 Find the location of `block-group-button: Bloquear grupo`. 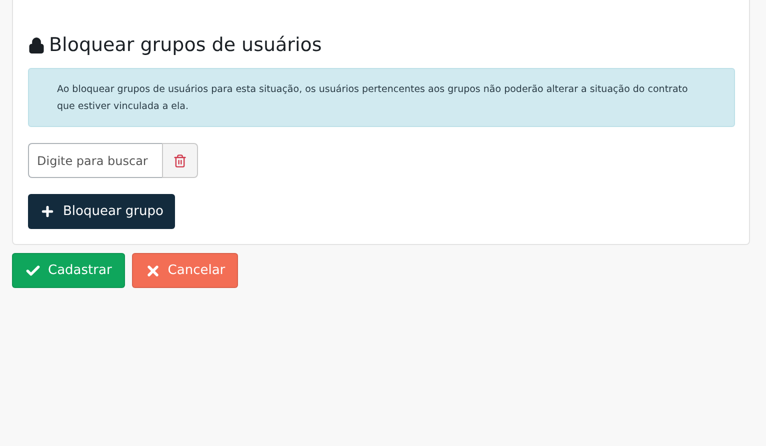

block-group-button: Bloquear grupo is located at coordinates (102, 211).